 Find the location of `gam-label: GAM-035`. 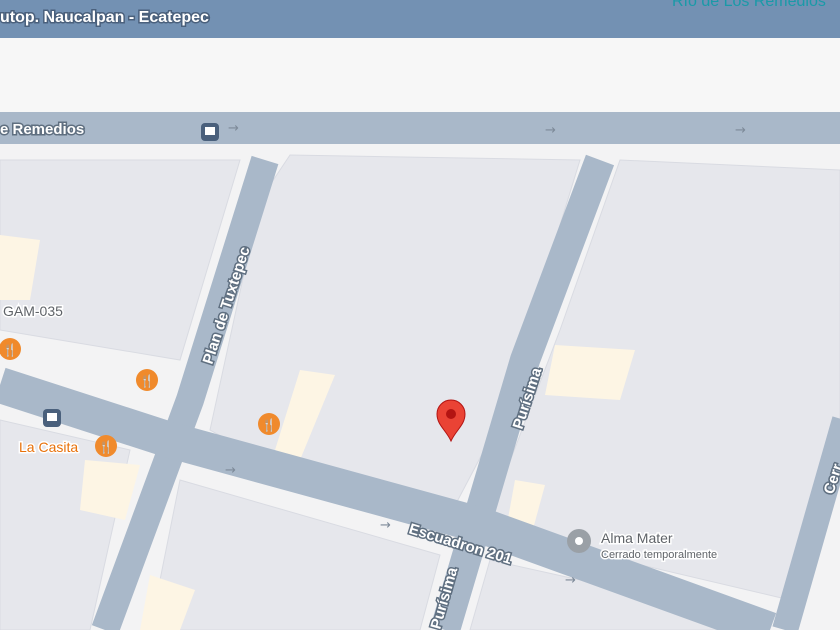

gam-label: GAM-035 is located at coordinates (33, 311).